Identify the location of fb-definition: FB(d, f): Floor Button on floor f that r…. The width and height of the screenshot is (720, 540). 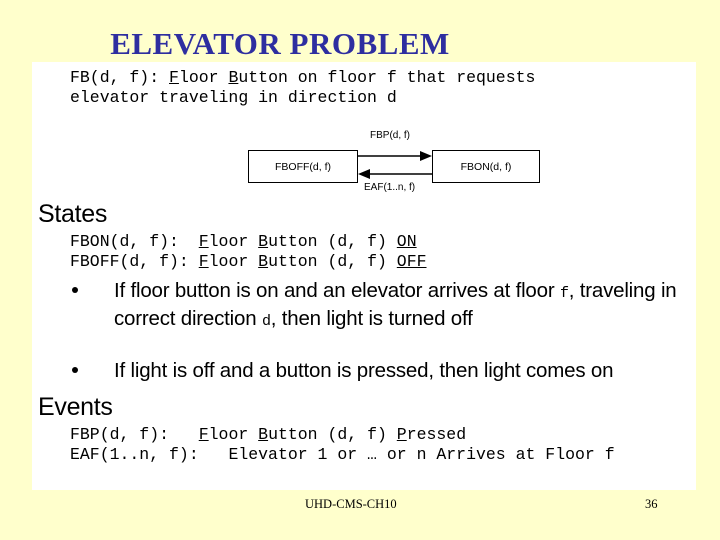
(302, 88).